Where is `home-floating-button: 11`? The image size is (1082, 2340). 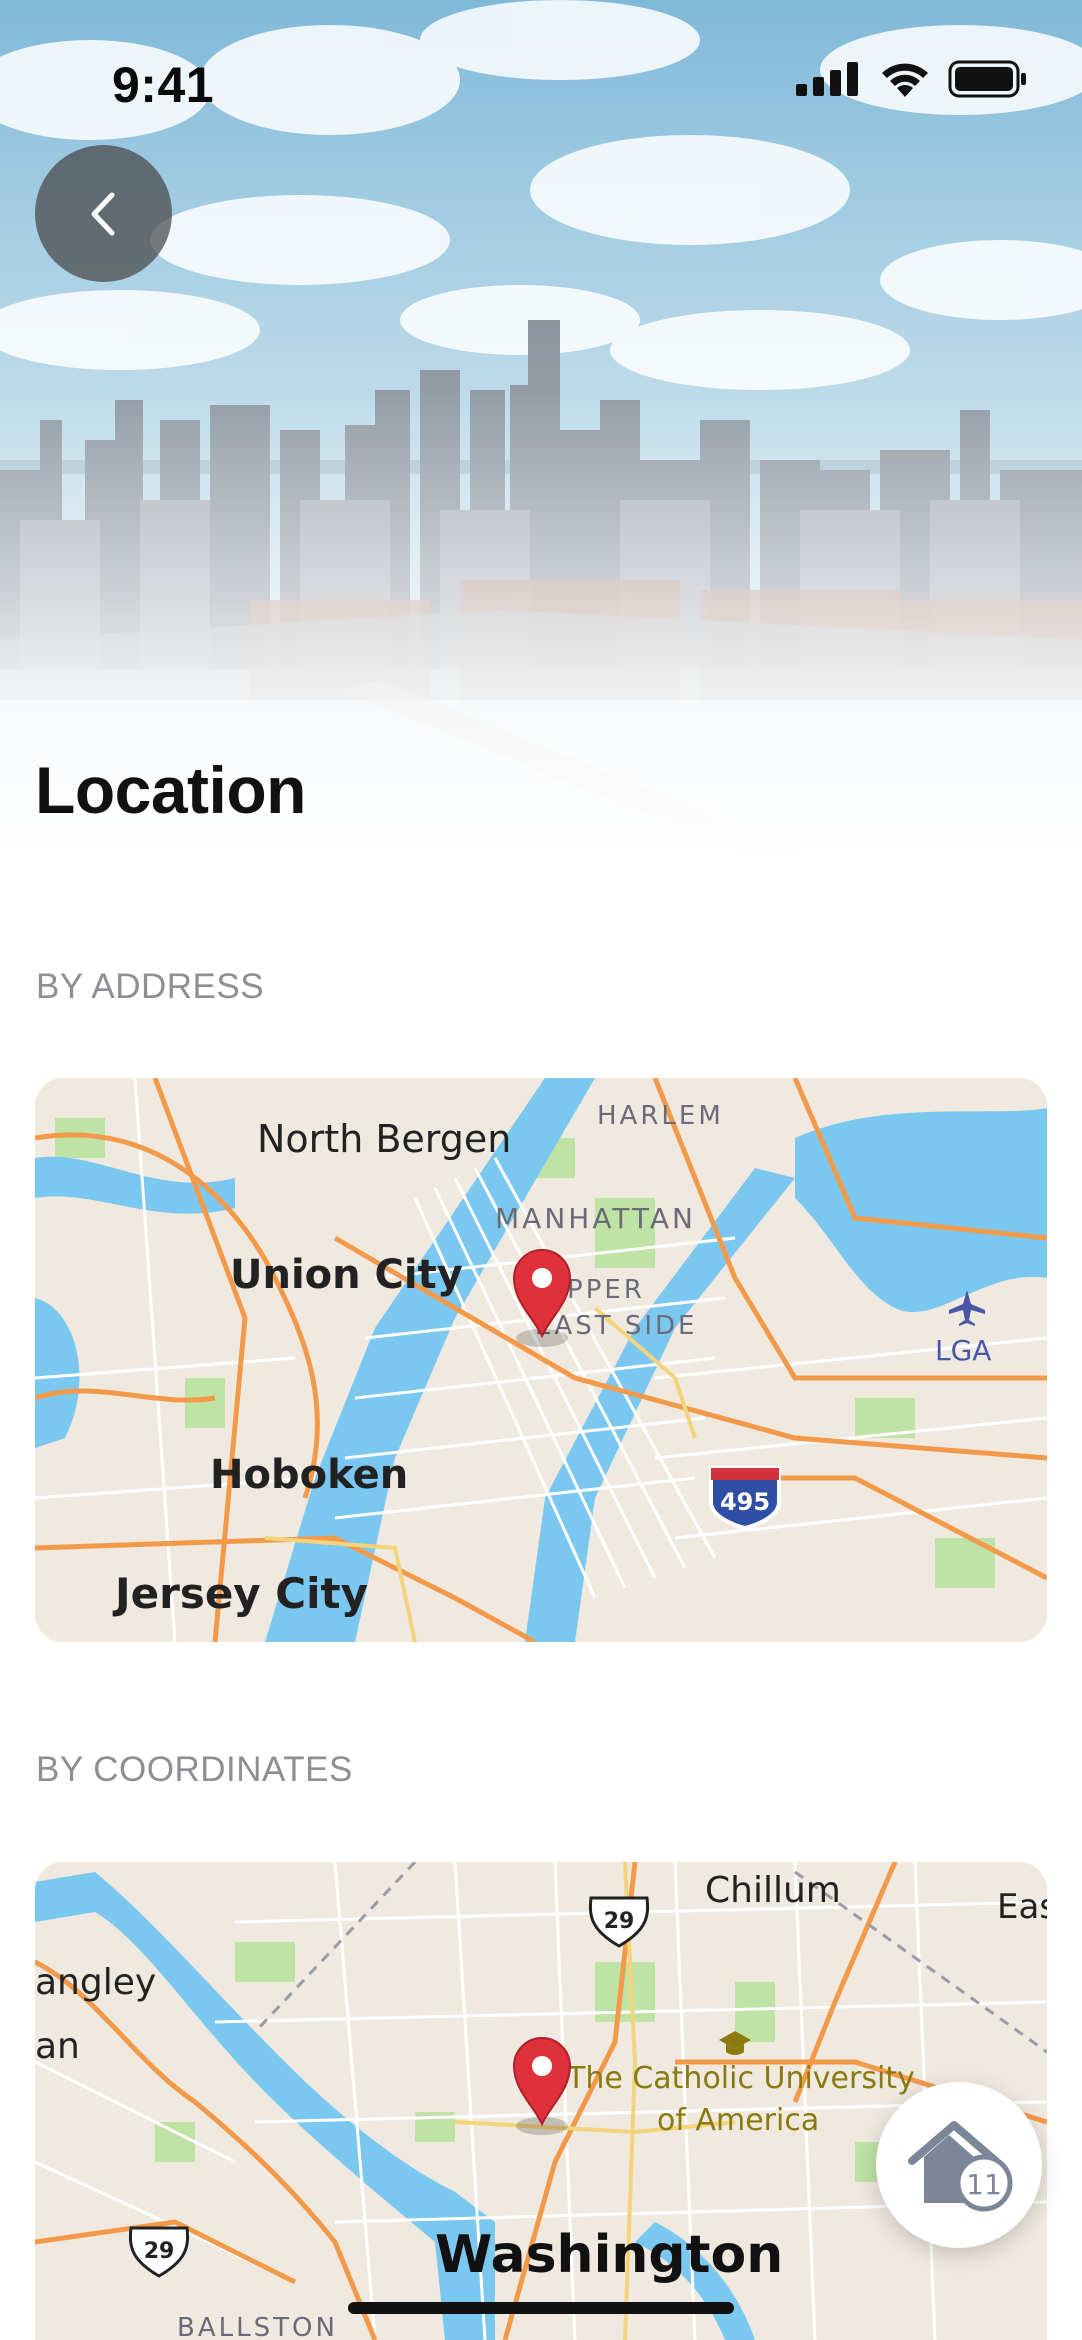 home-floating-button: 11 is located at coordinates (959, 2165).